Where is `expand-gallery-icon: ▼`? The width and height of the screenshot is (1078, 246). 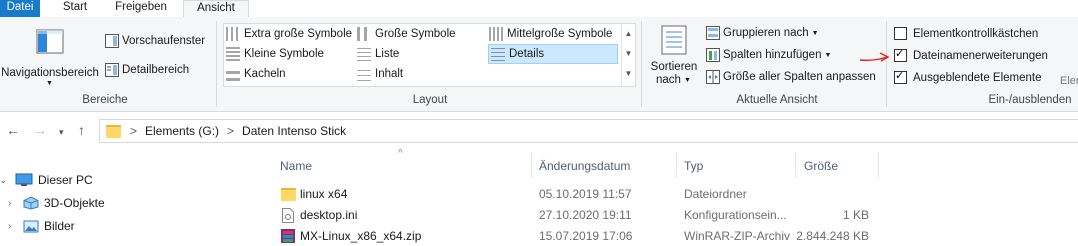
expand-gallery-icon: ▼ is located at coordinates (628, 74).